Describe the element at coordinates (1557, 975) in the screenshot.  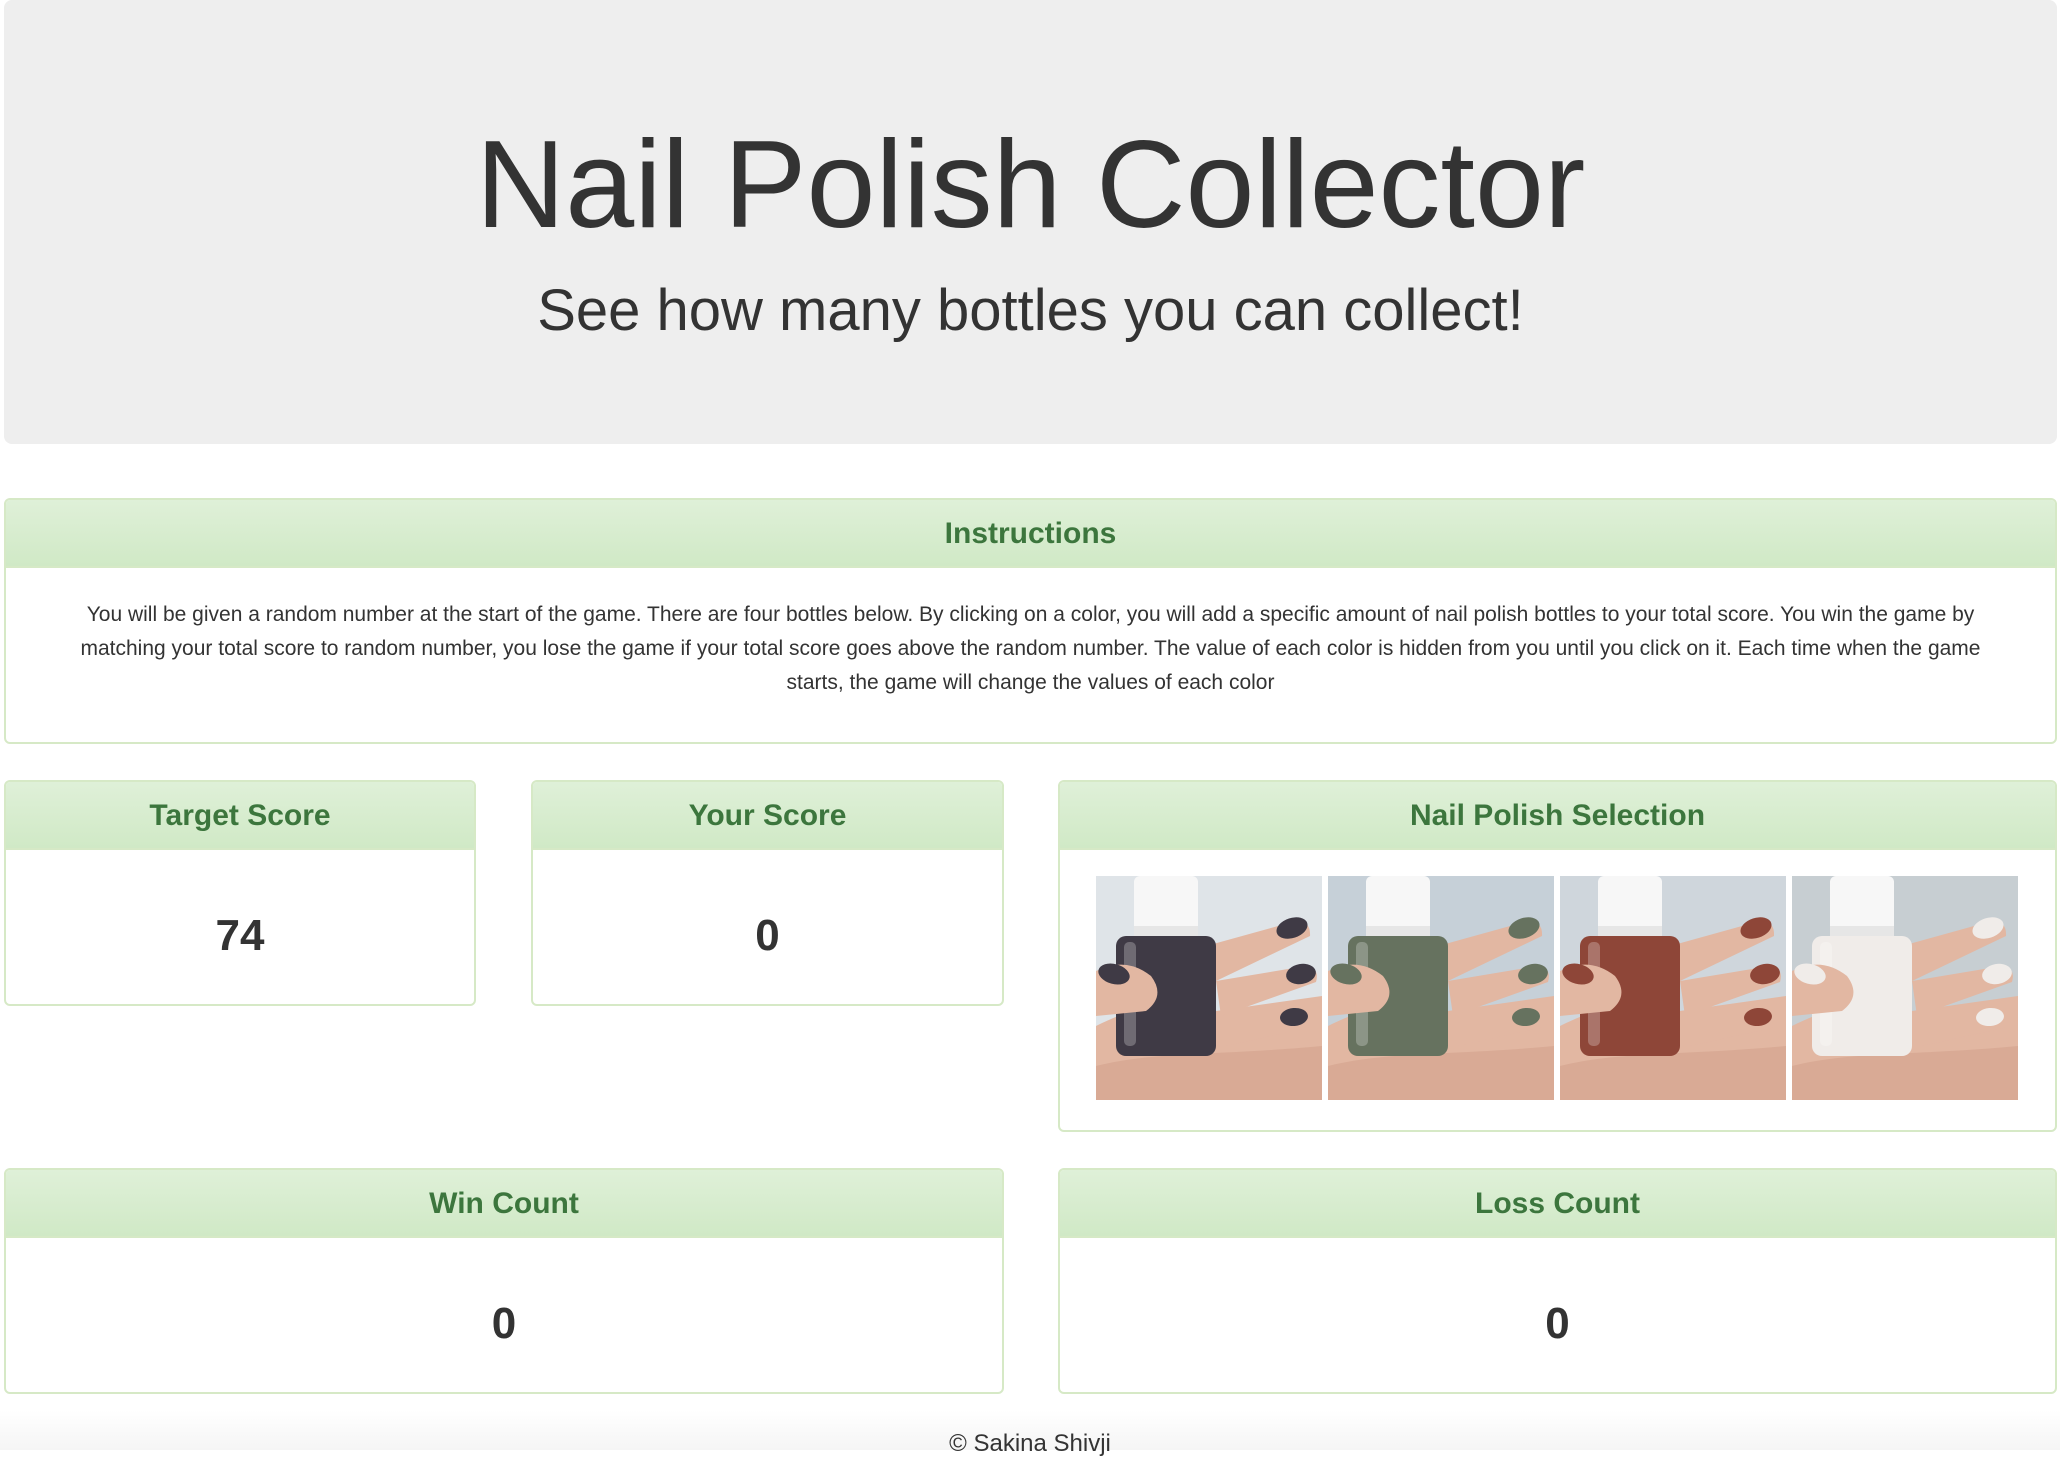
I see `polish-row` at that location.